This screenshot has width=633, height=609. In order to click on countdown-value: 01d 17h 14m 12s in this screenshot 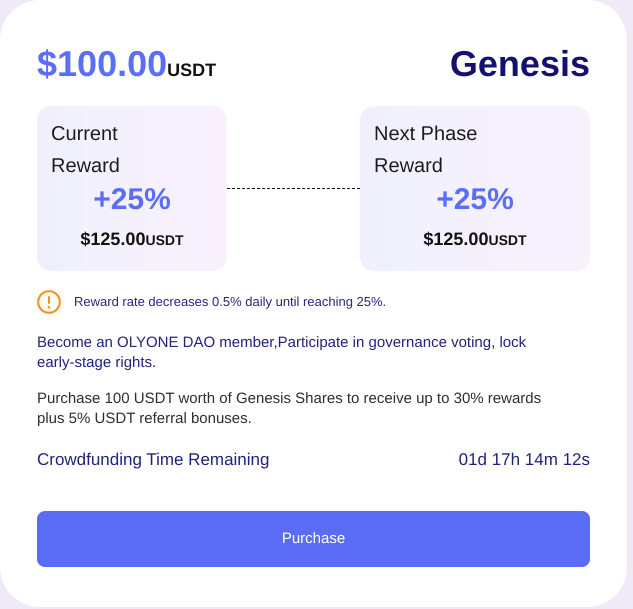, I will do `click(524, 460)`.